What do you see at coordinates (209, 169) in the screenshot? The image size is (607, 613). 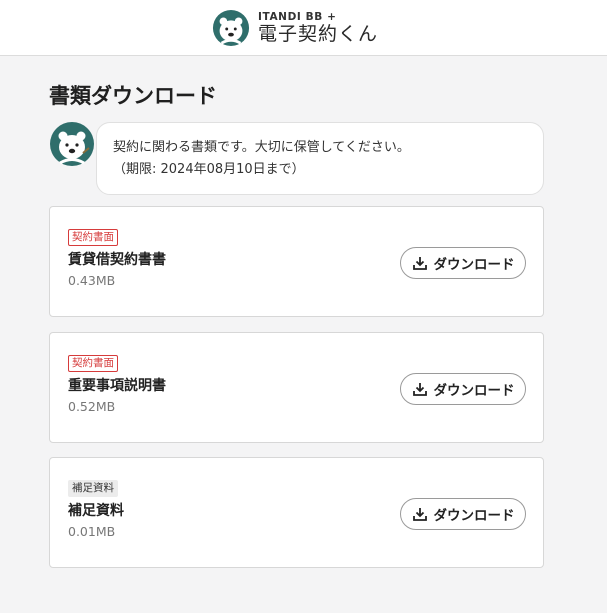 I see `deadline-text: （期限: 2024年08月10日まで）` at bounding box center [209, 169].